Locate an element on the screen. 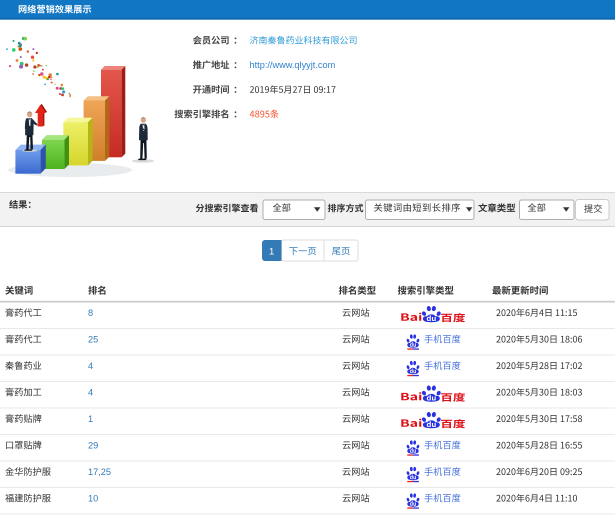 The height and width of the screenshot is (520, 615). svg-text: 25 is located at coordinates (93, 340).